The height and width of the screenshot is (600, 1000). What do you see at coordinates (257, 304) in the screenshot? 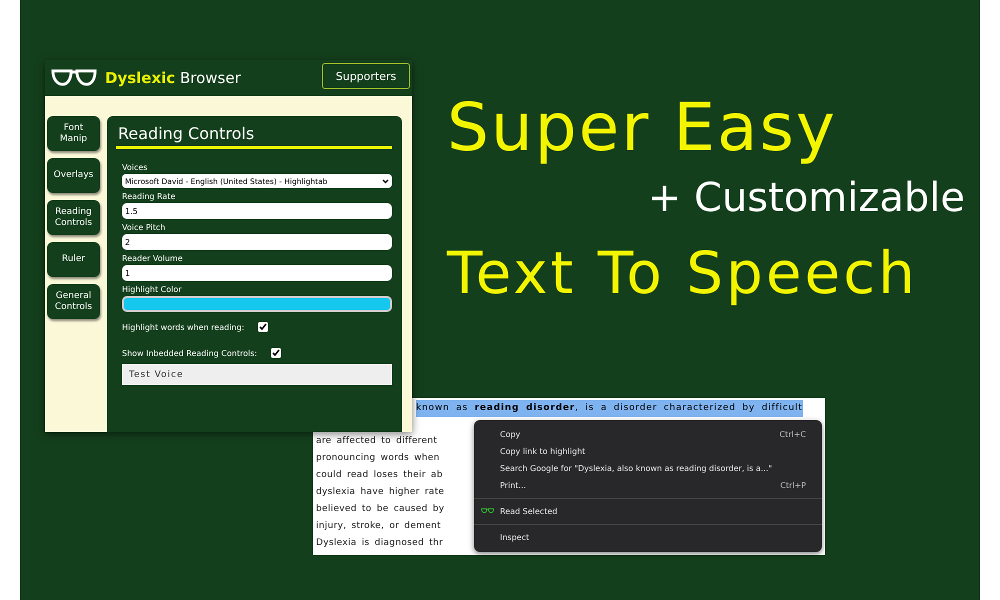
I see `color-field` at bounding box center [257, 304].